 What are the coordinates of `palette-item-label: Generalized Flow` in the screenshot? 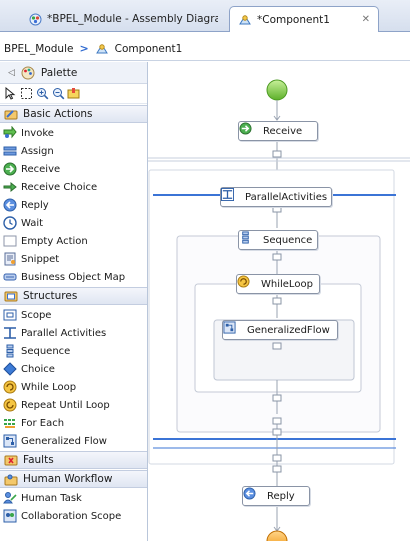 It's located at (64, 441).